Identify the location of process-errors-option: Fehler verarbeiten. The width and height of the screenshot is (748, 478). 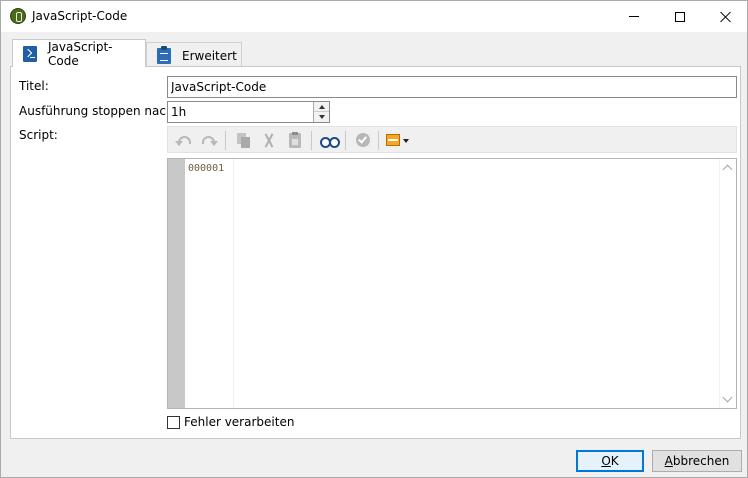
(230, 422).